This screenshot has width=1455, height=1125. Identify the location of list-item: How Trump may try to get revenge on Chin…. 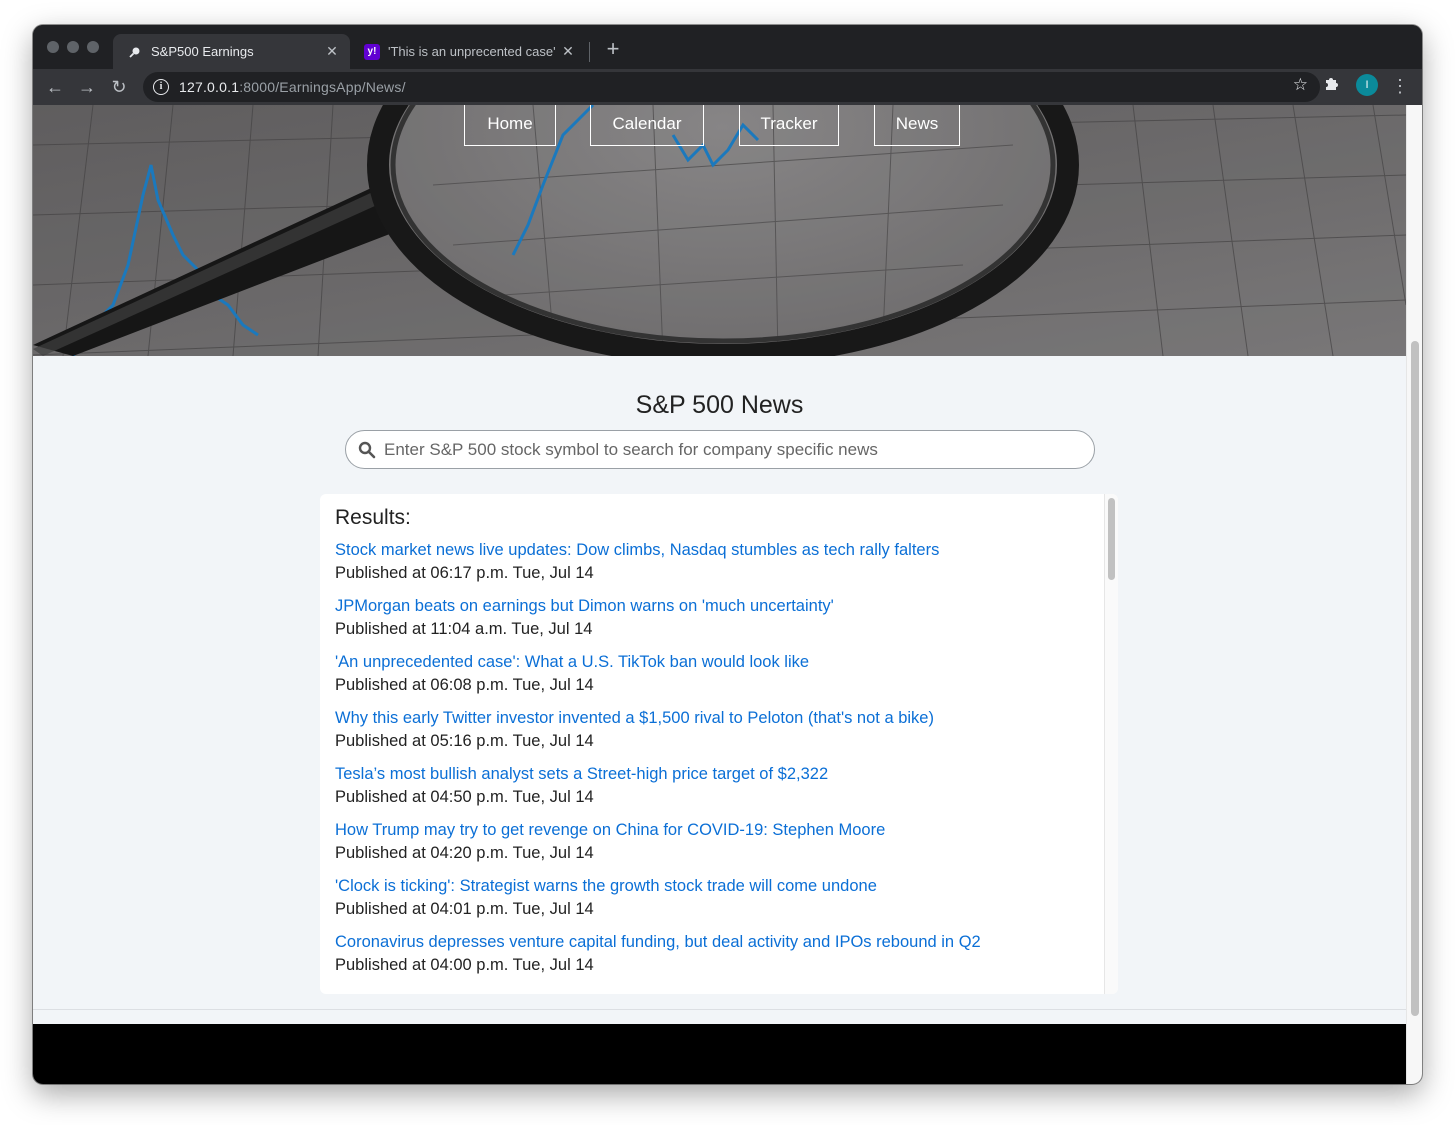
(715, 847).